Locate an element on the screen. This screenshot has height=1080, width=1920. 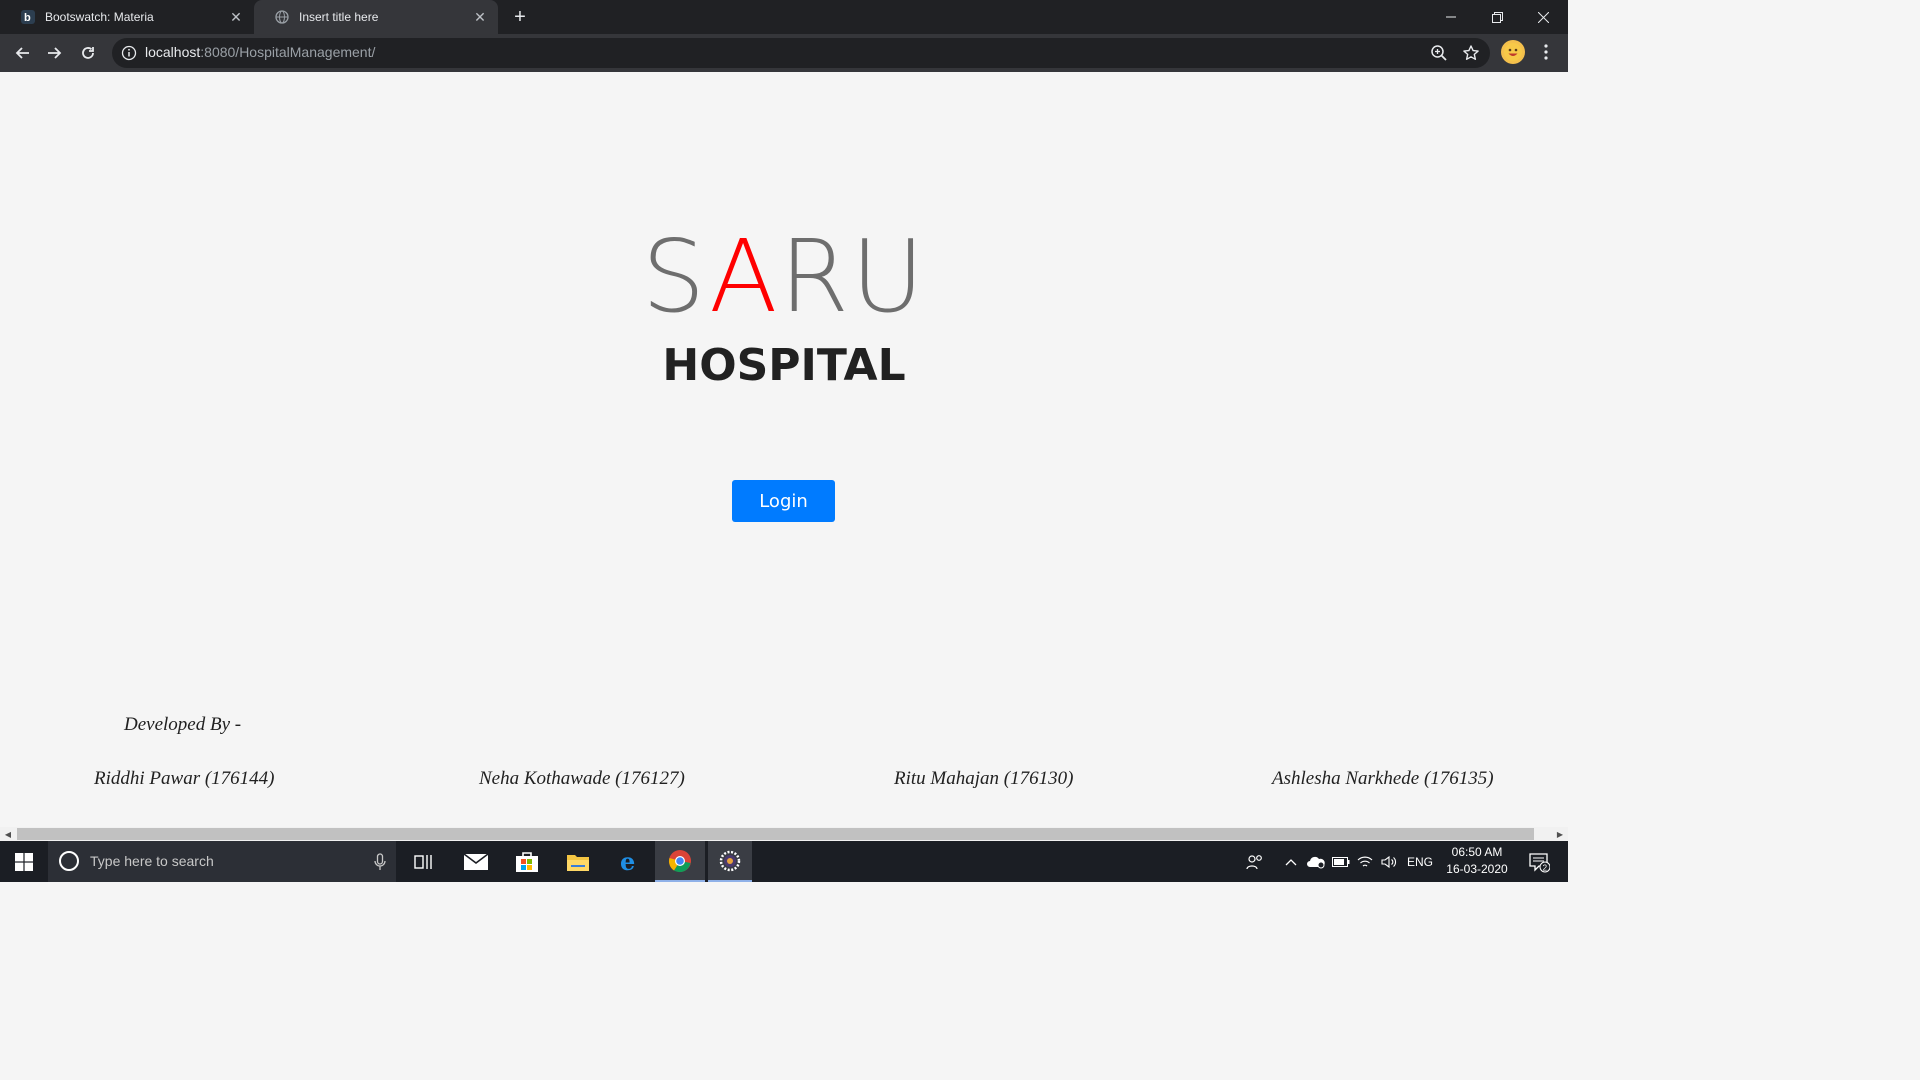
taskbar-search-box: Type here to search is located at coordinates (222, 861).